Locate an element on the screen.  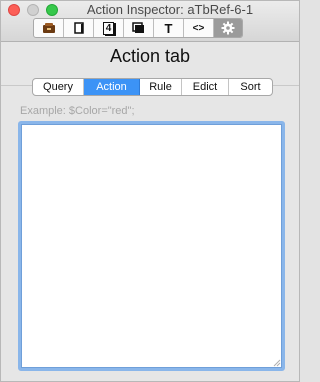
number-tab-button: 4 is located at coordinates (109, 28).